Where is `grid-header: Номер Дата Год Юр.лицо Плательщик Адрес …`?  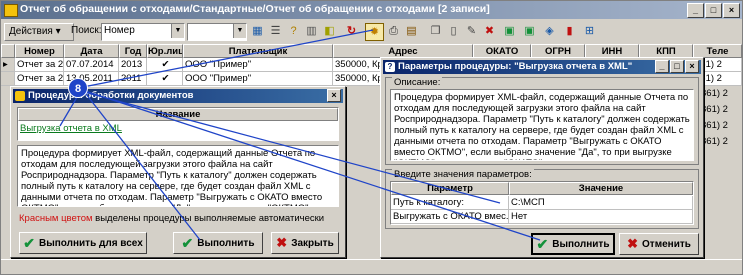 grid-header: Номер Дата Год Юр.лицо Плательщик Адрес … is located at coordinates (371, 51).